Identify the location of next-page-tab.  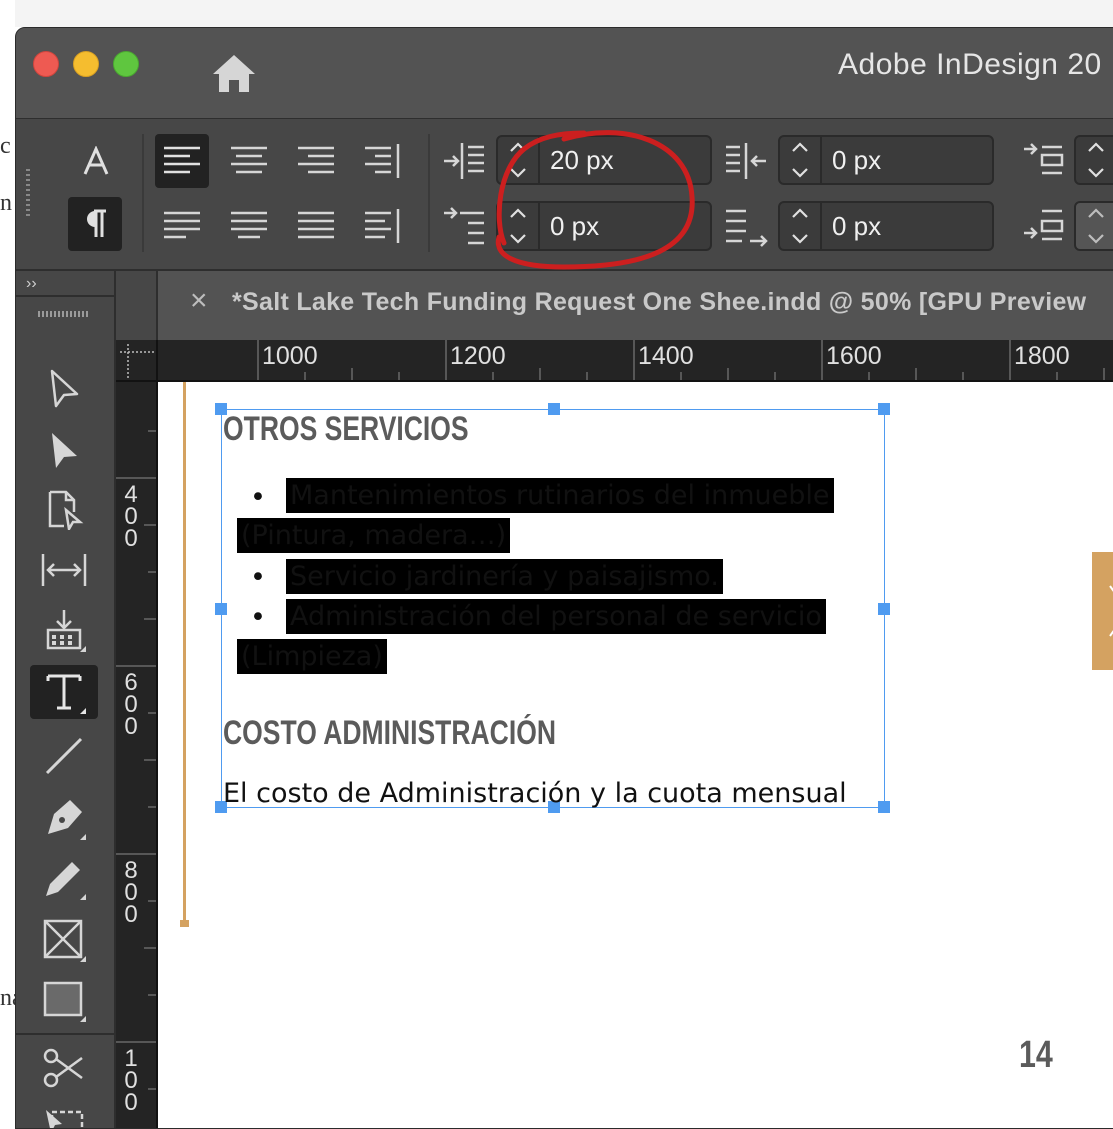
(1102, 611).